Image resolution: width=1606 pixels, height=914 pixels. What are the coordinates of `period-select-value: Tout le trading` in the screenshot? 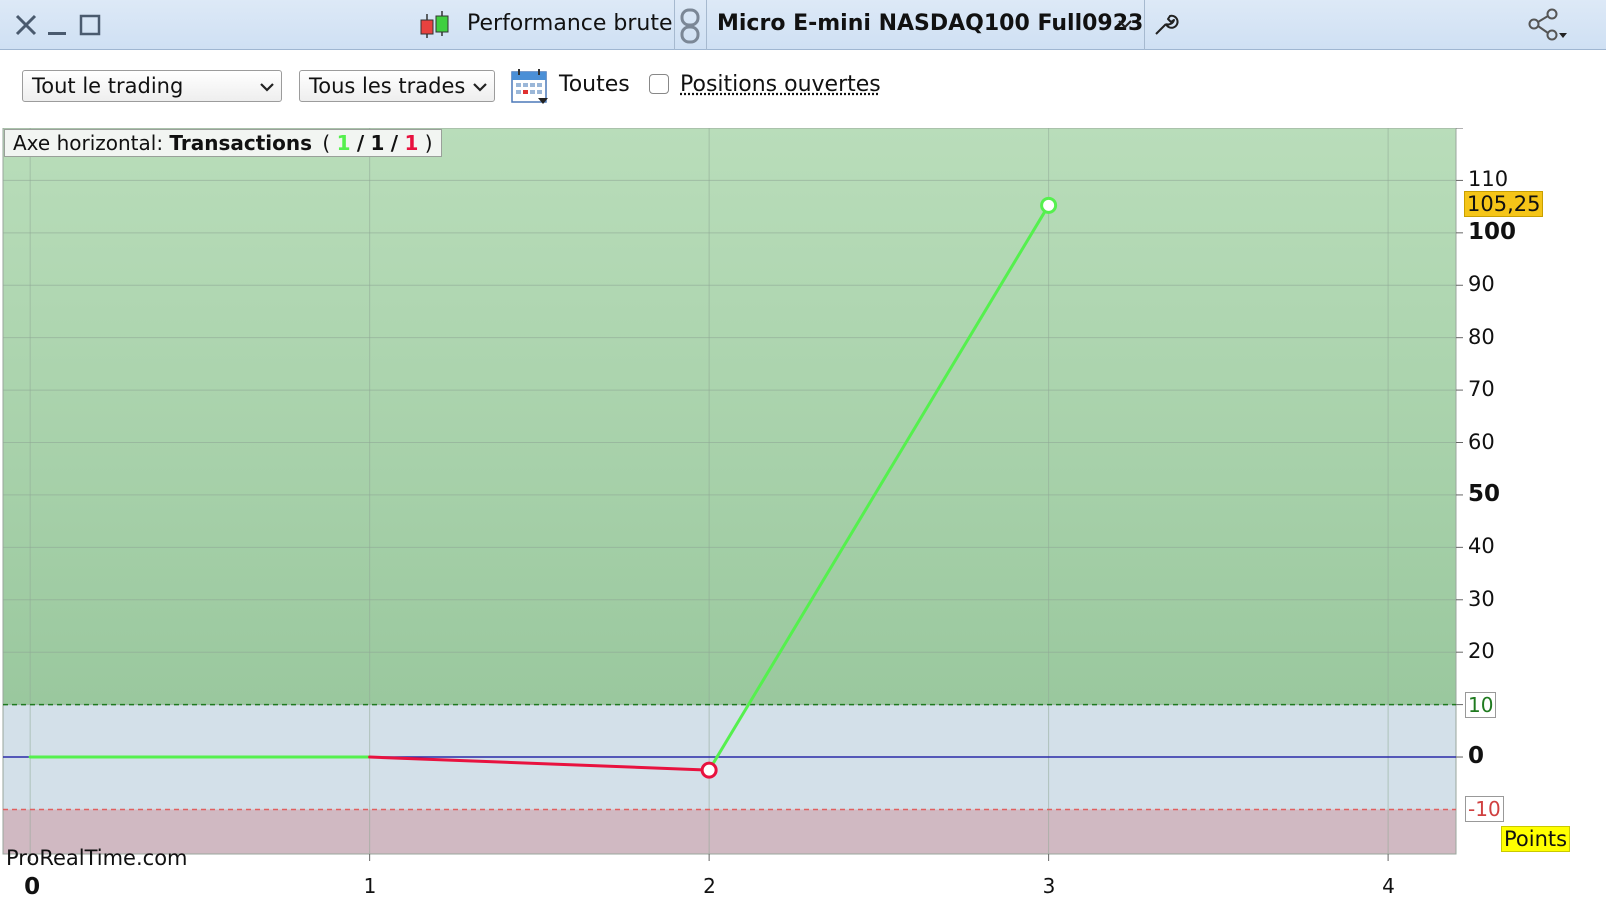 It's located at (108, 86).